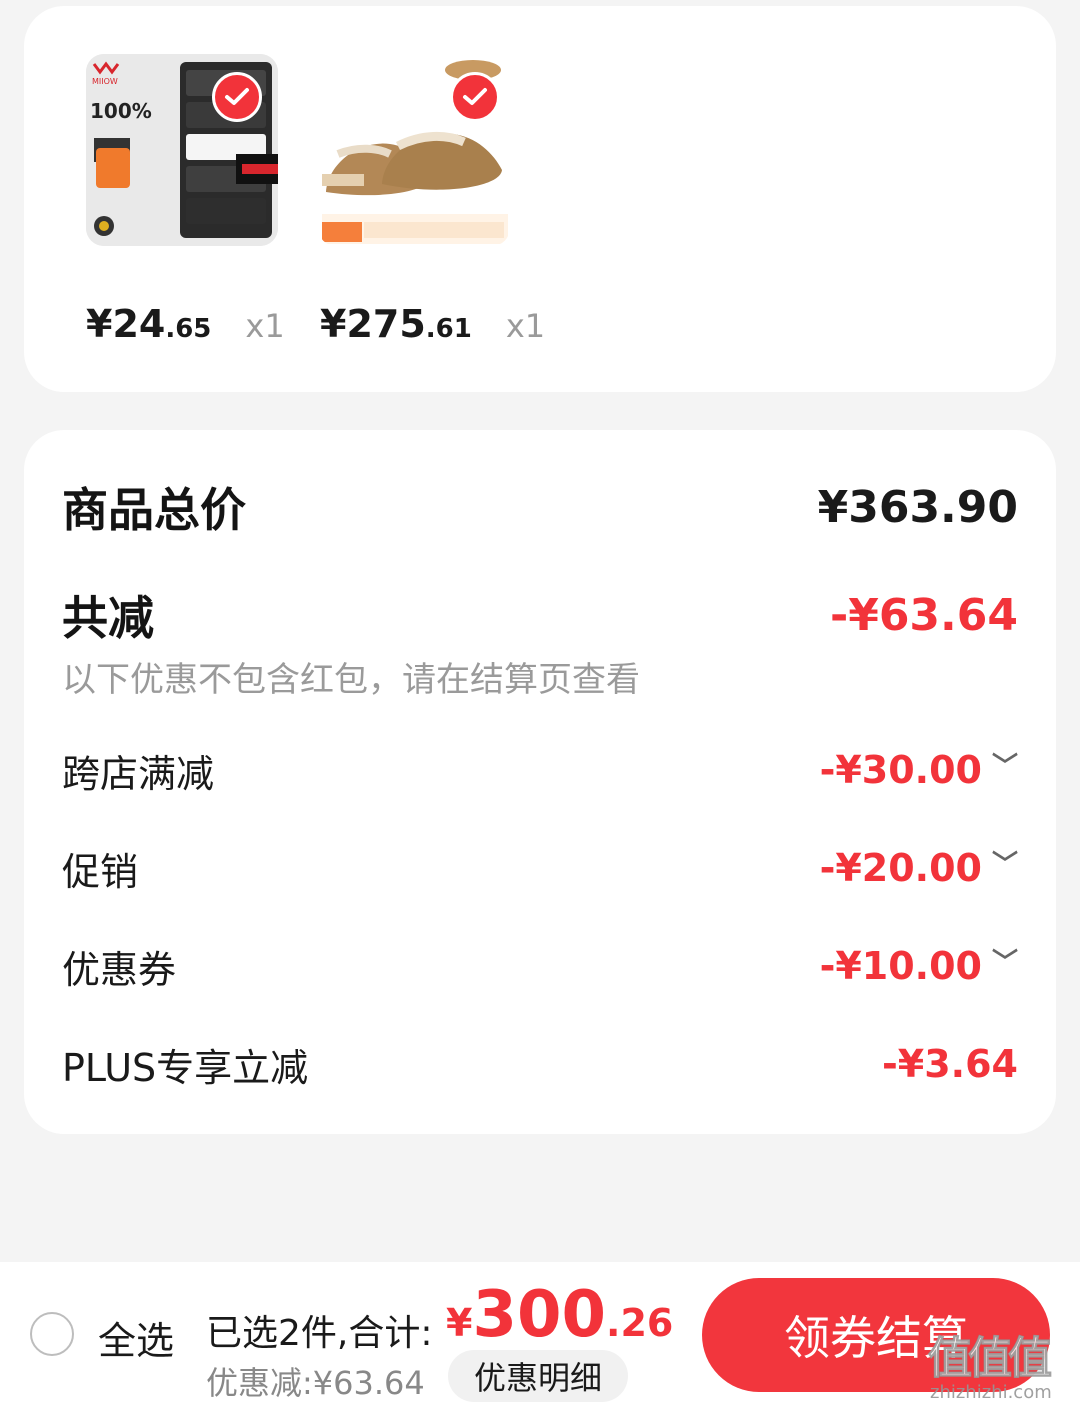  I want to click on total-integer: 300, so click(539, 1315).